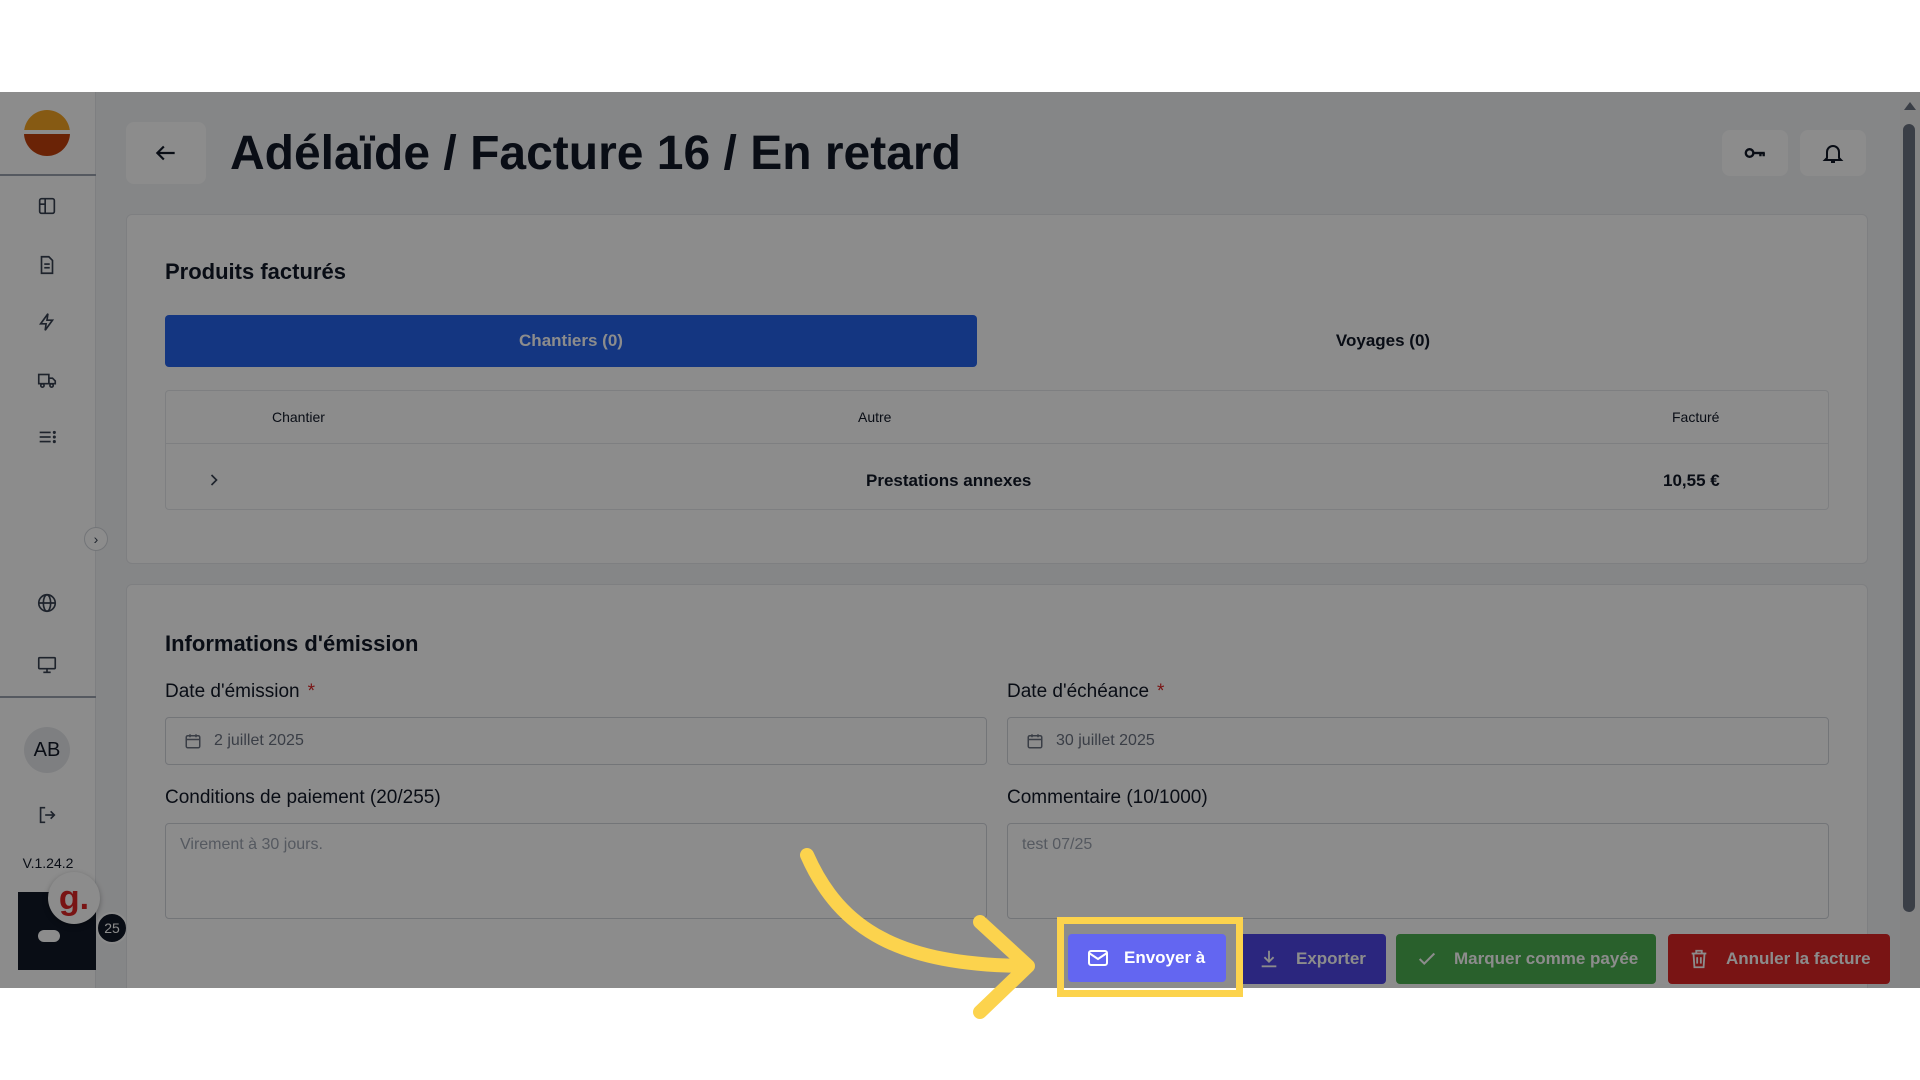  What do you see at coordinates (48, 863) in the screenshot?
I see `app-version: V.1.24.2` at bounding box center [48, 863].